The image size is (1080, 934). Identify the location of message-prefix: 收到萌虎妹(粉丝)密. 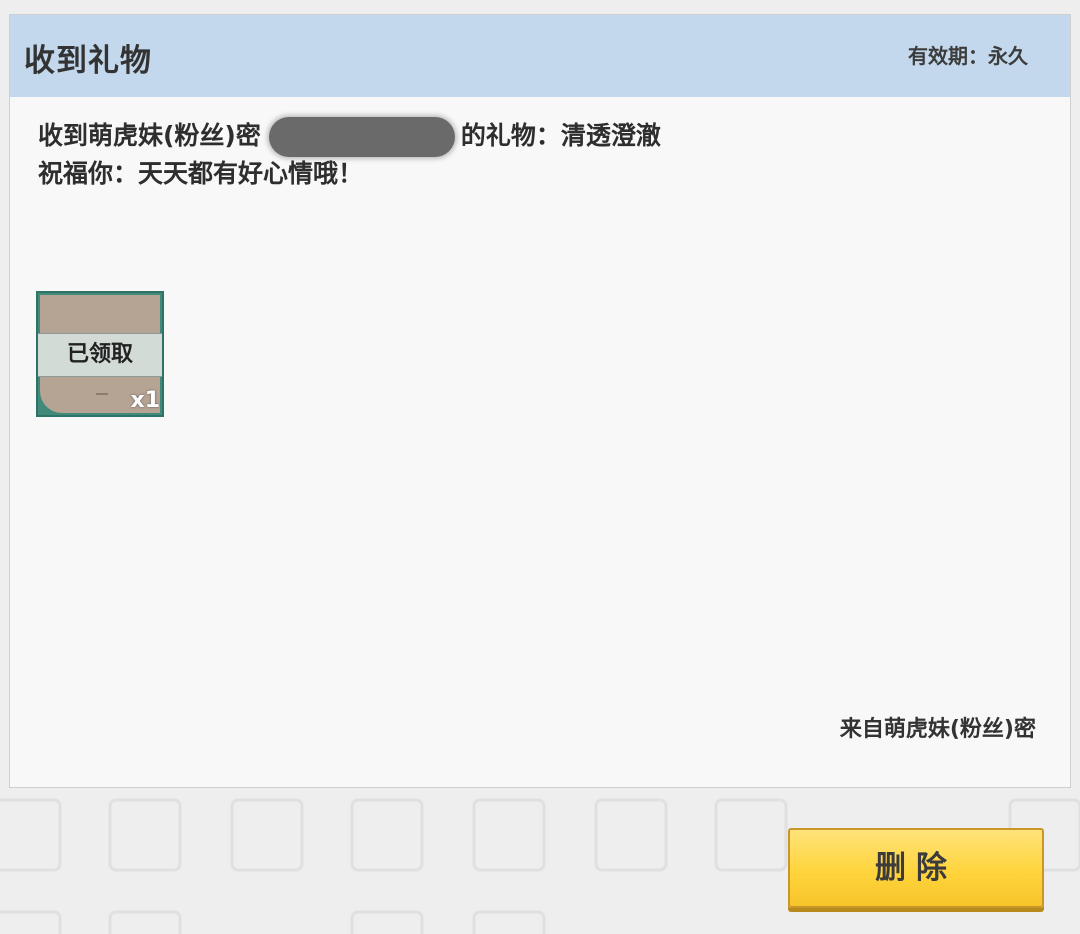
(149, 135).